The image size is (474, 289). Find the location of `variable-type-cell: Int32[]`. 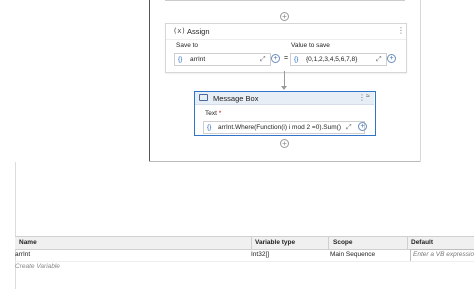

variable-type-cell: Int32[] is located at coordinates (260, 255).